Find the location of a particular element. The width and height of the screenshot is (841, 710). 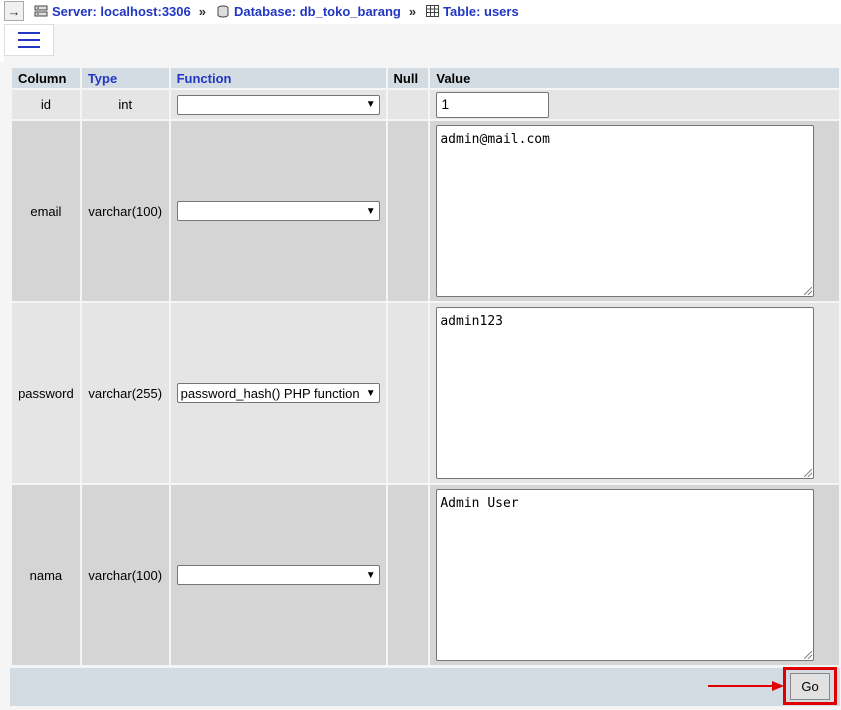

column-type: varchar(255) is located at coordinates (125, 393).